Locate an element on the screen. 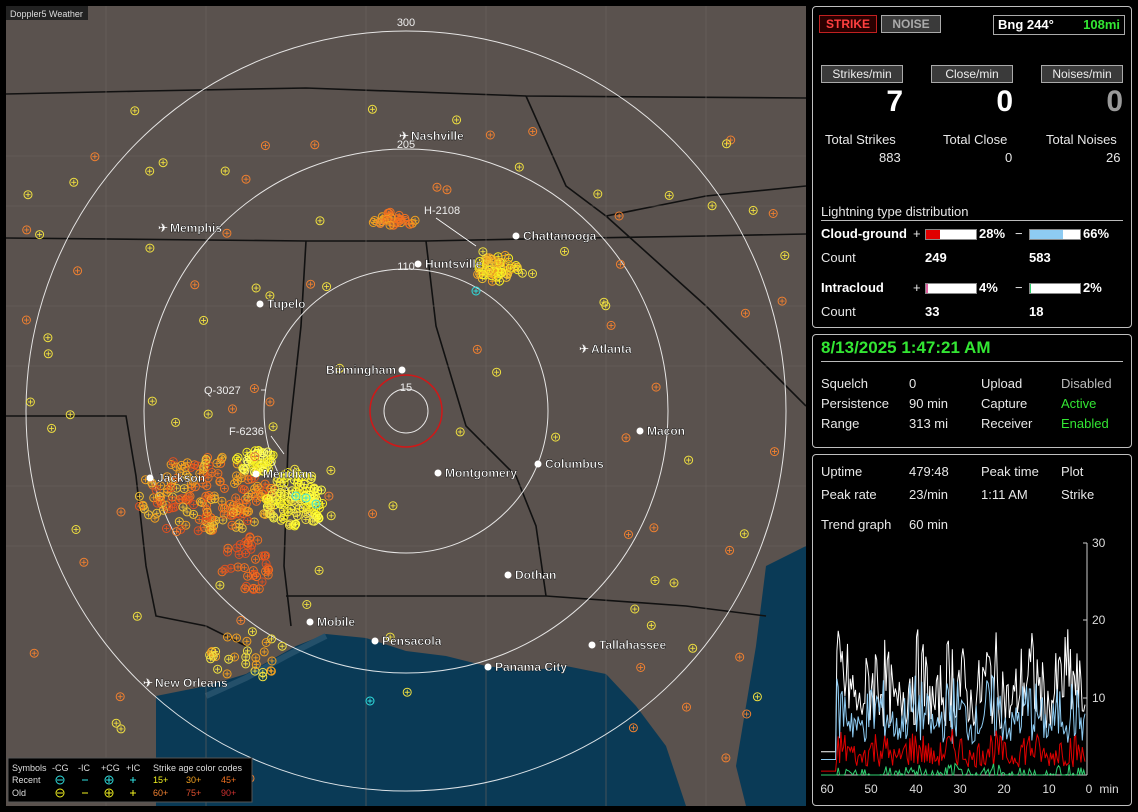 This screenshot has width=1138, height=812. neg-cg-trend-line is located at coordinates (953, 717).